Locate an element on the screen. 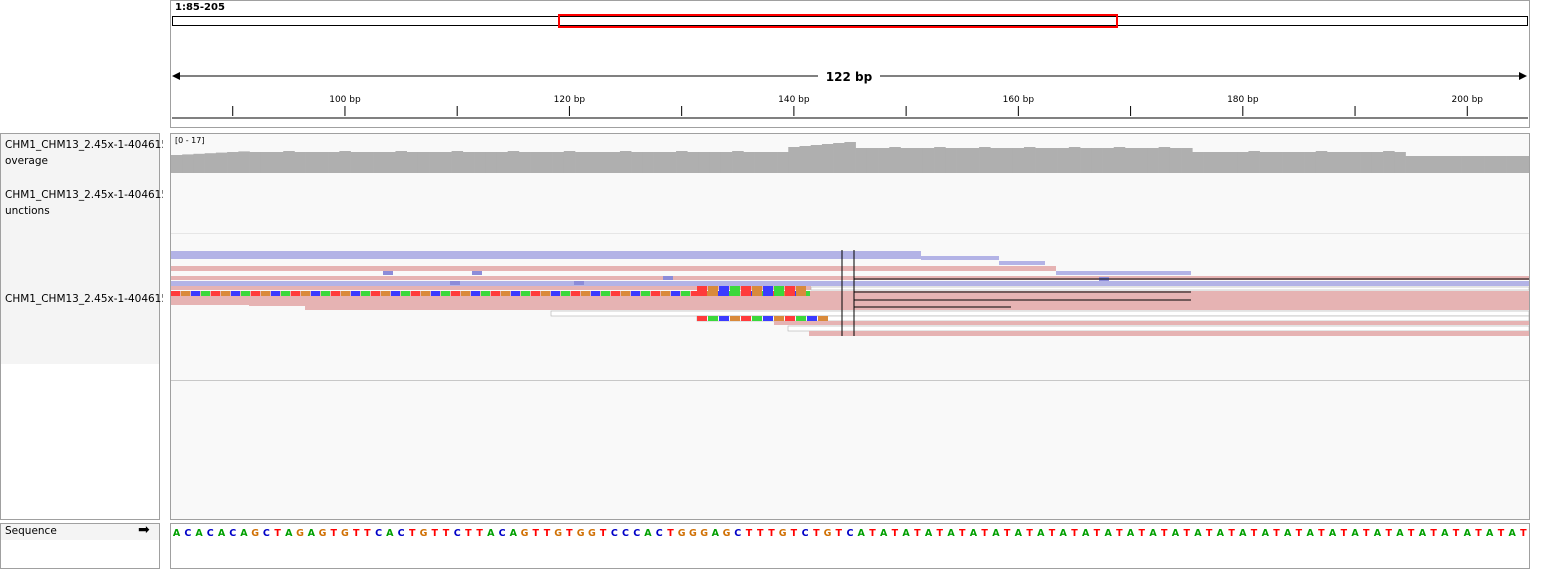  current-region-box is located at coordinates (838, 21).